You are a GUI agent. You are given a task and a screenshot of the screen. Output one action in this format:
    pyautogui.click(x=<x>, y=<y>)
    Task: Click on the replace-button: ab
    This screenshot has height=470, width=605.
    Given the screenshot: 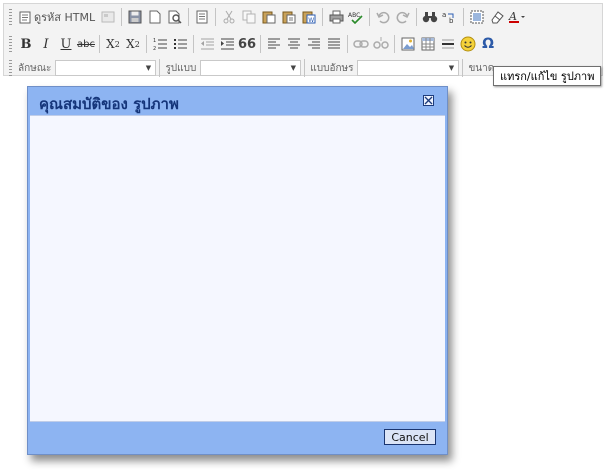 What is the action you would take?
    pyautogui.click(x=450, y=17)
    